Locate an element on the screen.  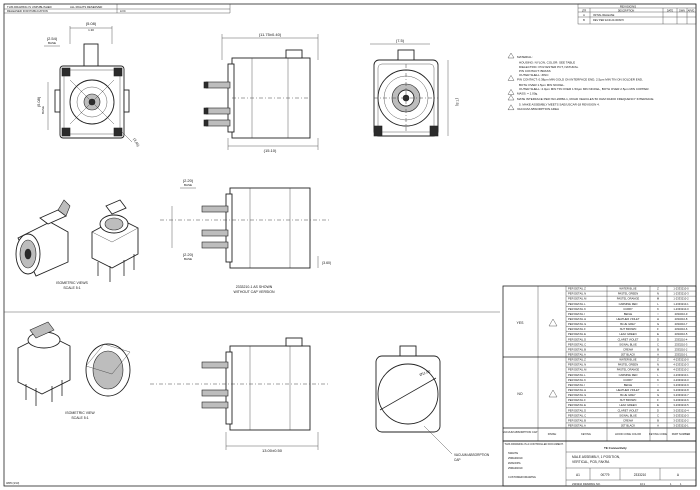
th-finish: FINISH is located at coordinates (552, 434).